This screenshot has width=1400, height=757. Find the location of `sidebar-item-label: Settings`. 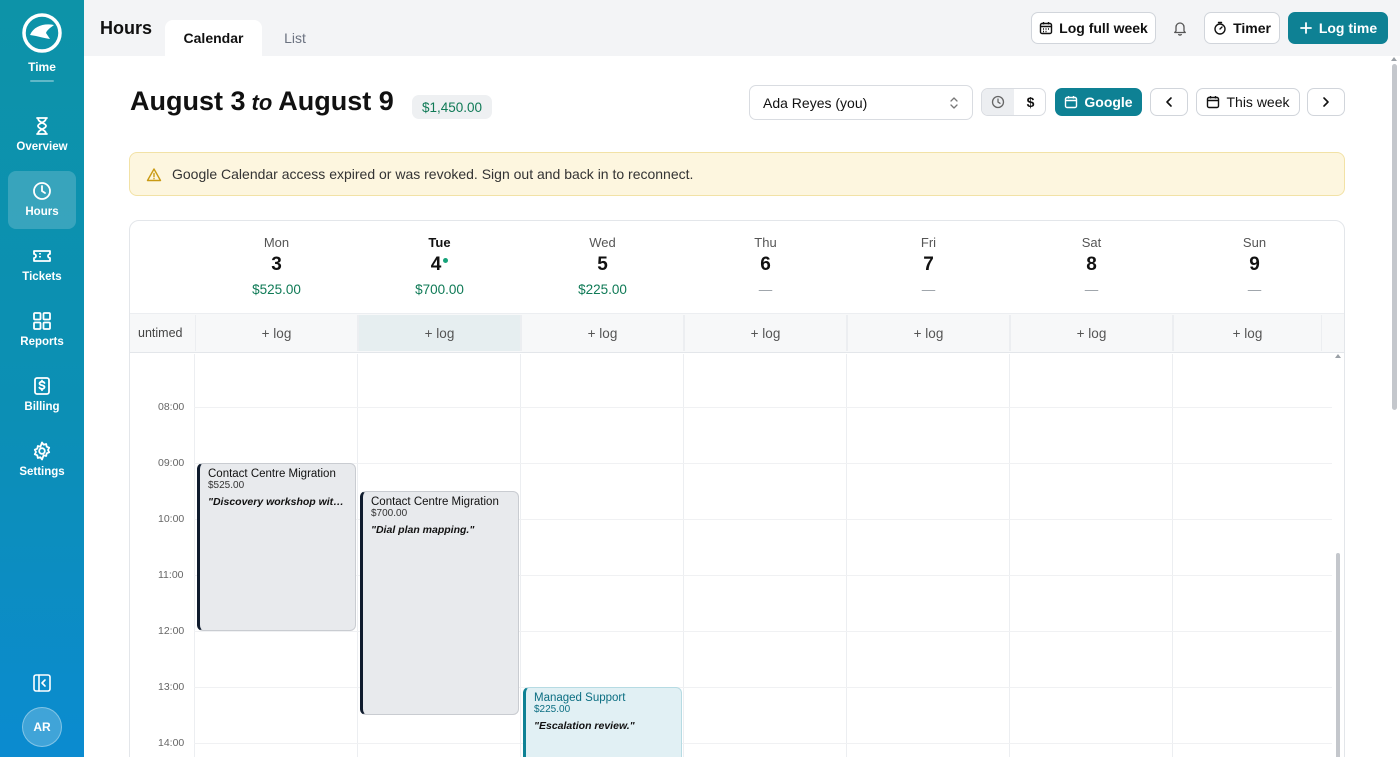

sidebar-item-label: Settings is located at coordinates (42, 472).